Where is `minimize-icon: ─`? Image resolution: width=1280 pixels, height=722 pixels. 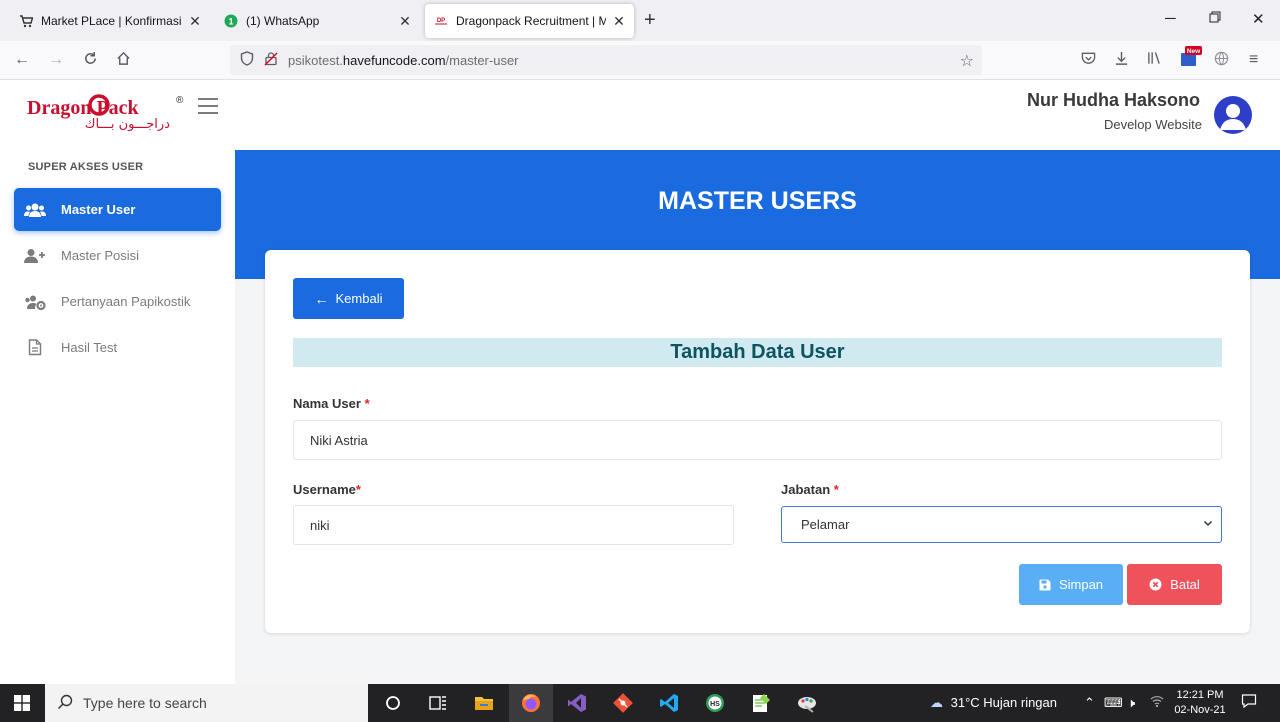
minimize-icon: ─ is located at coordinates (1170, 18).